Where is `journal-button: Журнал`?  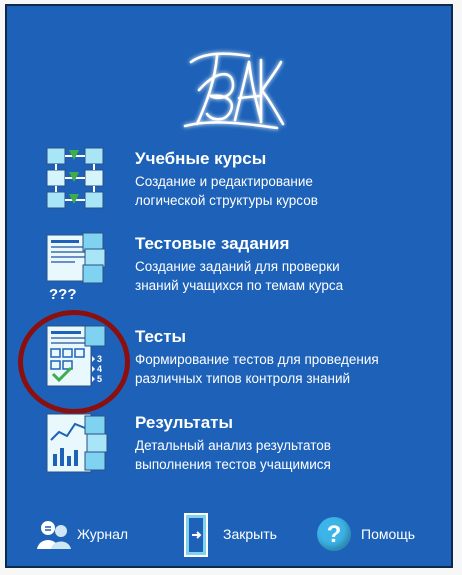
journal-button: Журнал is located at coordinates (97, 535).